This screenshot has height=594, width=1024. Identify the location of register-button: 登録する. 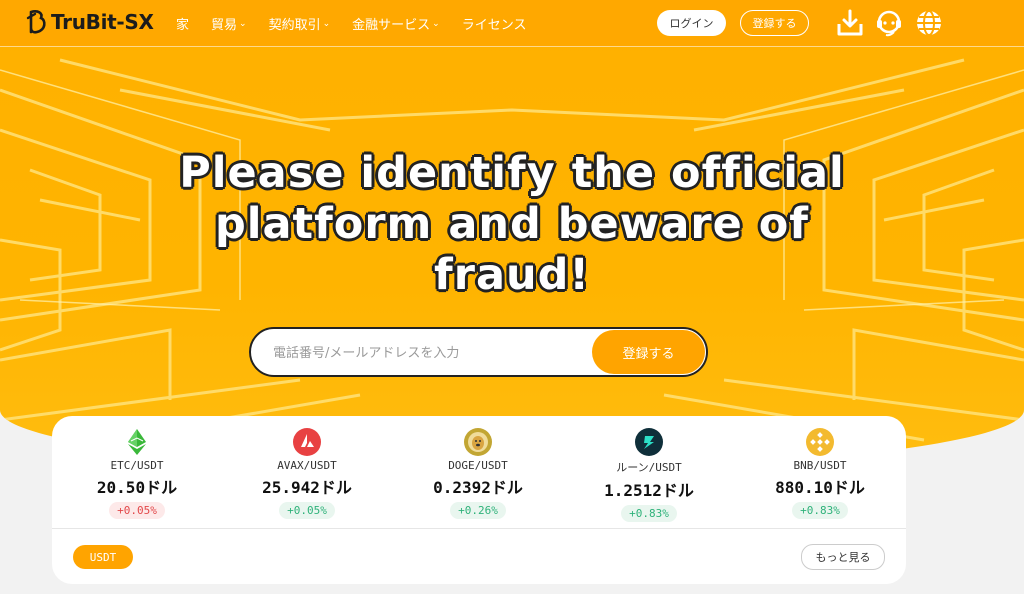
(774, 23).